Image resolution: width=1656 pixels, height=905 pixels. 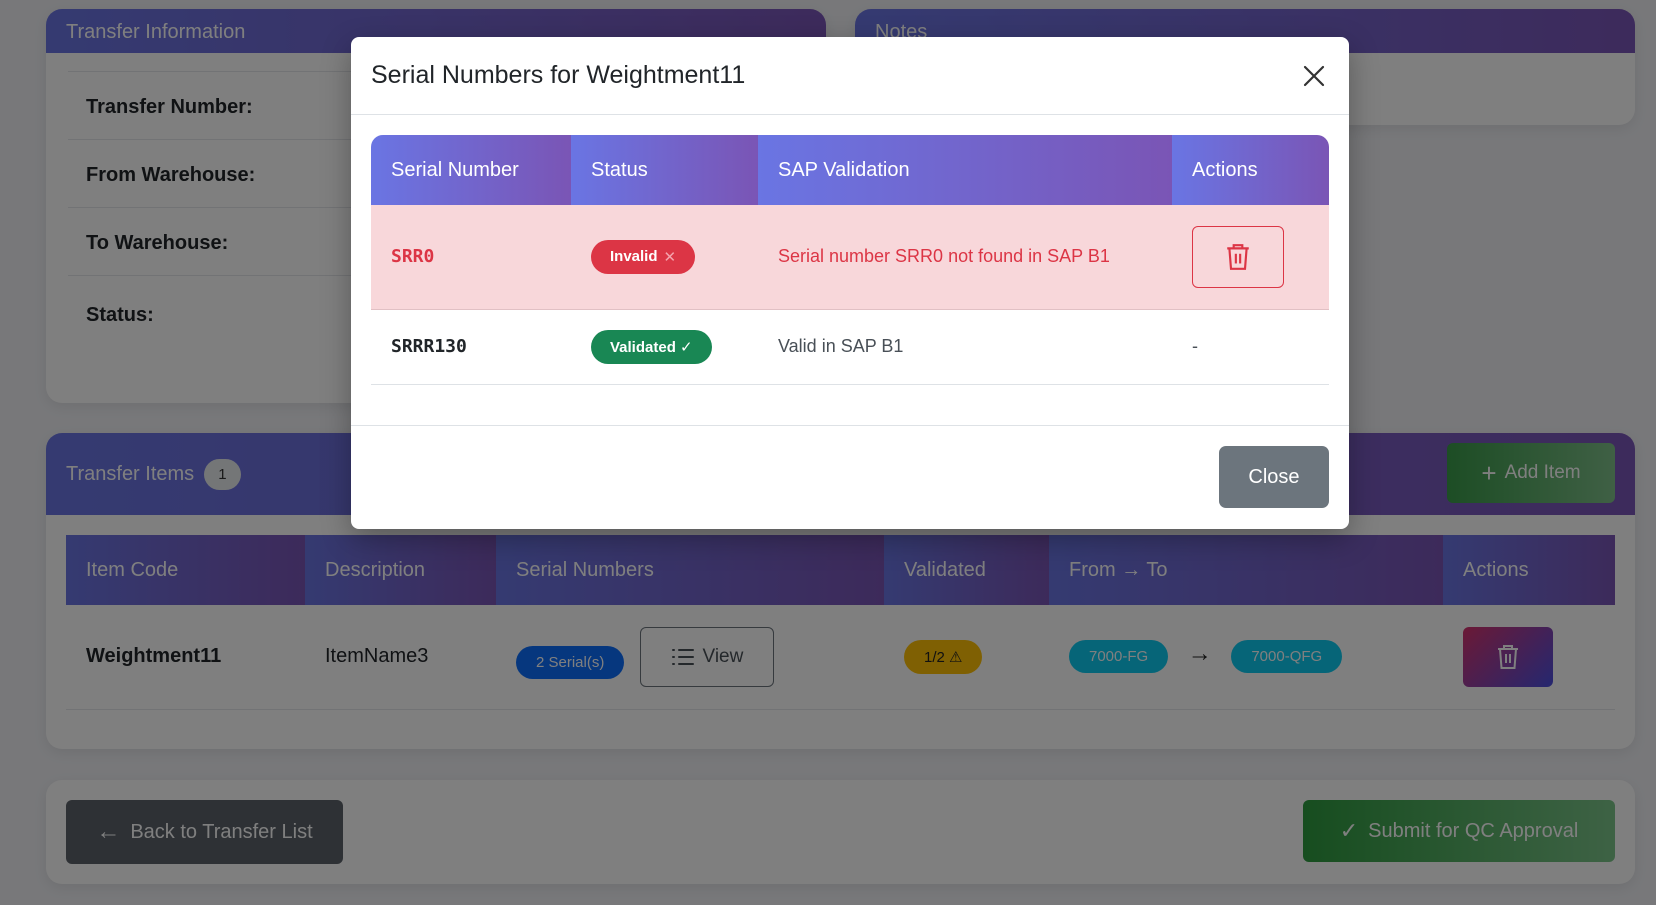 I want to click on trash-icon, so click(x=1238, y=256).